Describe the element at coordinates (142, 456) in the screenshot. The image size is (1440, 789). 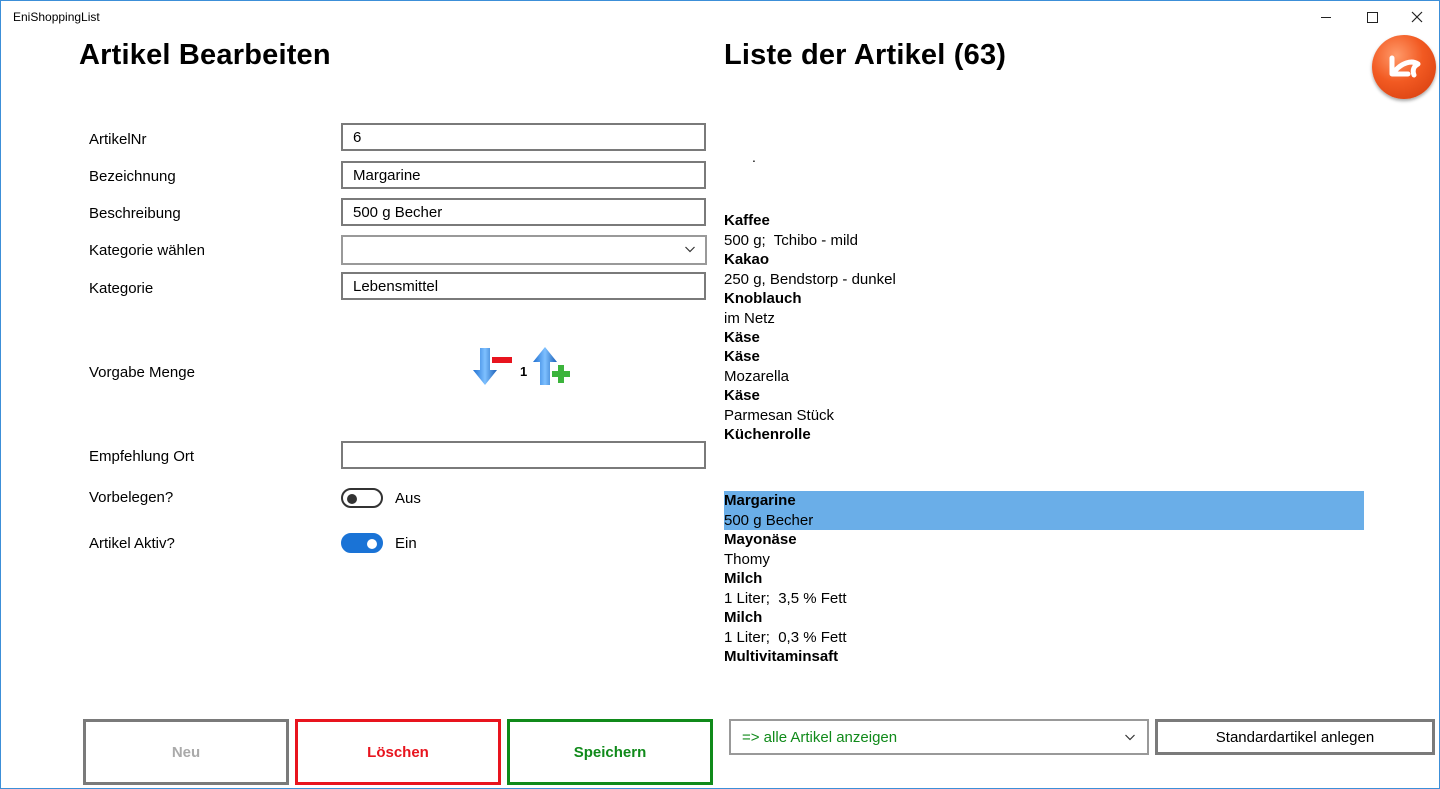
I see `empfehlung-ort-label: Empfehlung Ort` at that location.